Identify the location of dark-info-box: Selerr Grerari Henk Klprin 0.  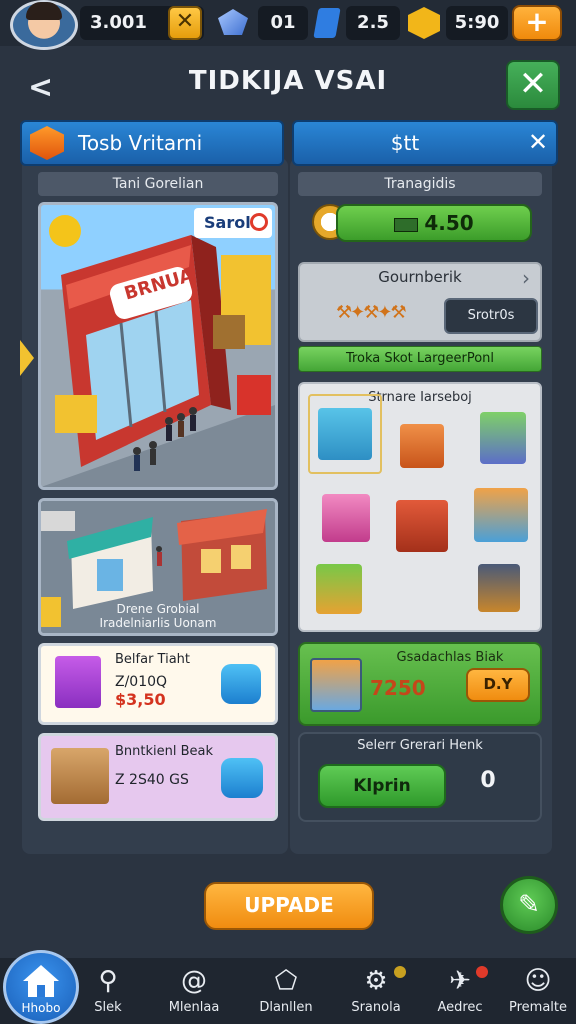
(420, 777).